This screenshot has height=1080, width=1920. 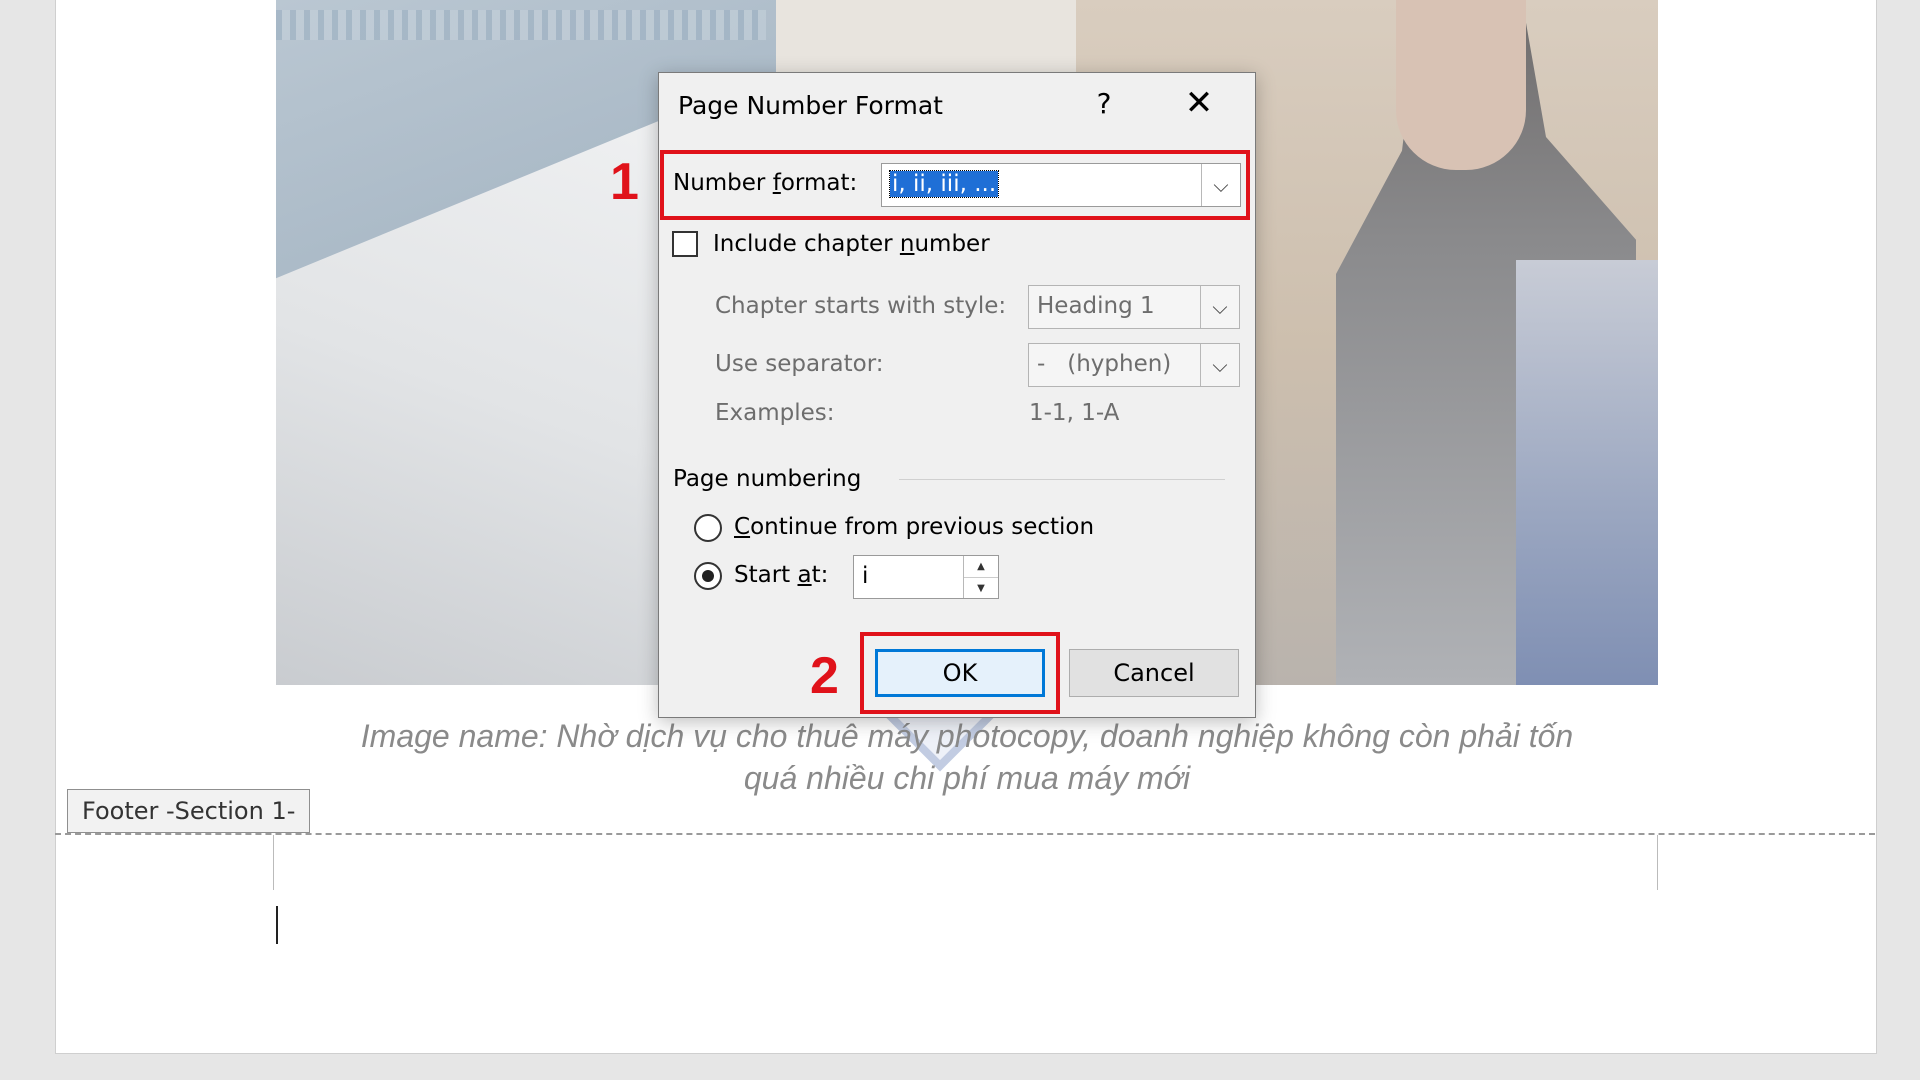 I want to click on start-at-label-pre: Start, so click(x=766, y=575).